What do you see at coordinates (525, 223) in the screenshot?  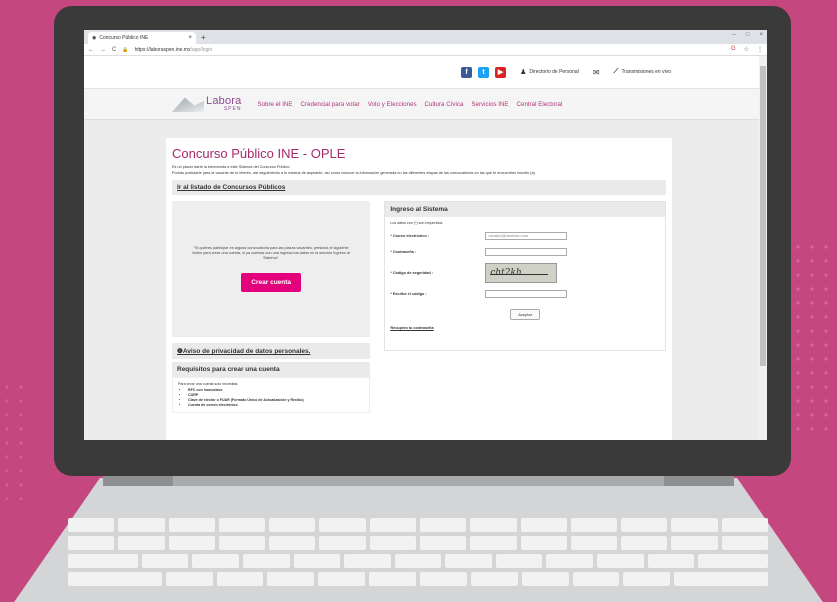 I see `required-note: Los datos con (*) son requeridos.` at bounding box center [525, 223].